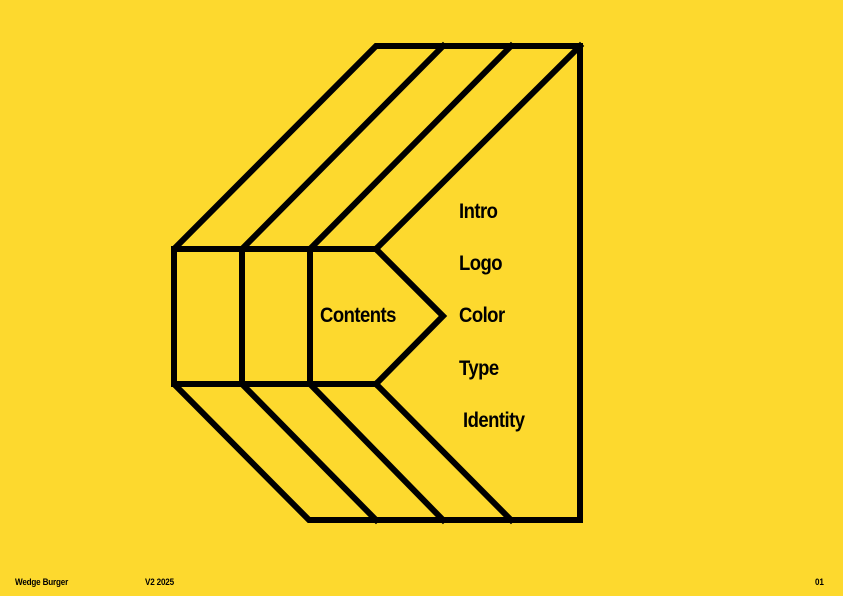 The width and height of the screenshot is (843, 596). What do you see at coordinates (819, 582) in the screenshot?
I see `footer-page-number: 01` at bounding box center [819, 582].